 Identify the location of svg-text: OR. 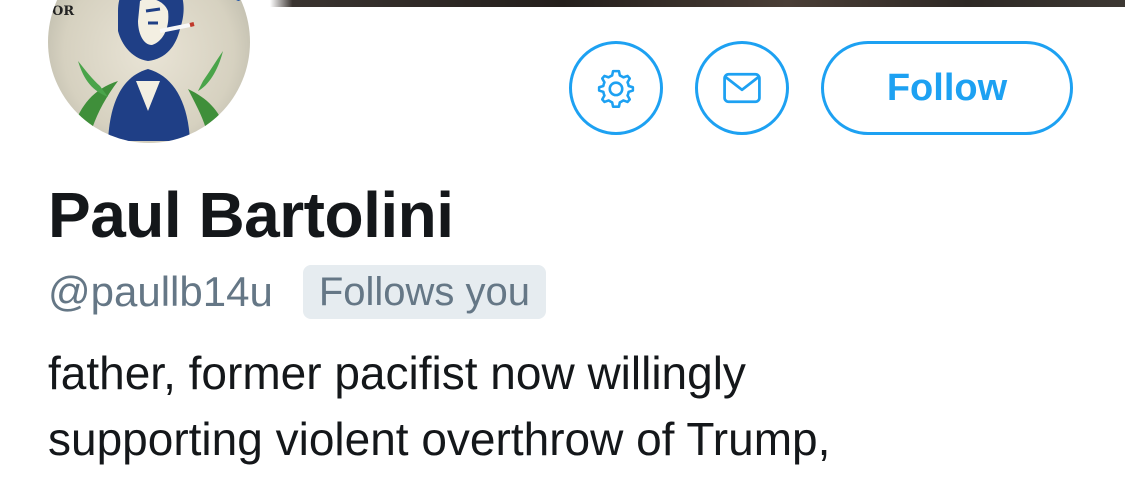
(63, 11).